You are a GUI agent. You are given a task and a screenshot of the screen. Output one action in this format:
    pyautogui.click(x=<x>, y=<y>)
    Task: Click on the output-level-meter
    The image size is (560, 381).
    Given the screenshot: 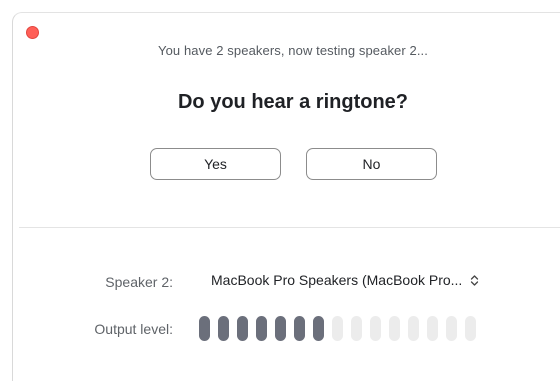 What is the action you would take?
    pyautogui.click(x=337, y=328)
    